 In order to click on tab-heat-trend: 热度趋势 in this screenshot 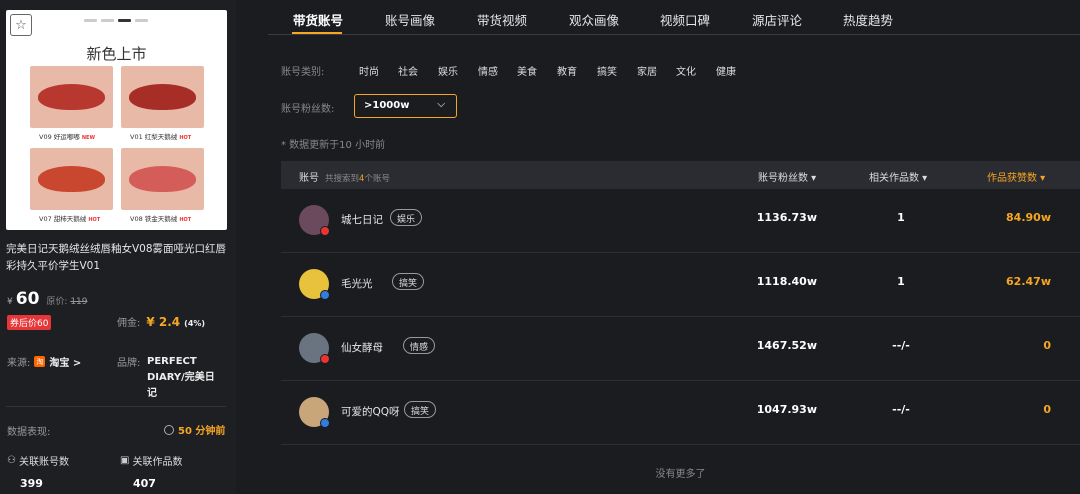, I will do `click(868, 19)`.